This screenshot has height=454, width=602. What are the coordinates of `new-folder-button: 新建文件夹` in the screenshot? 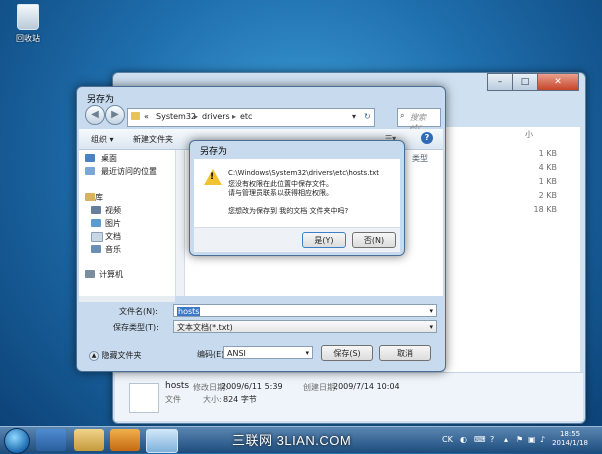 It's located at (153, 139).